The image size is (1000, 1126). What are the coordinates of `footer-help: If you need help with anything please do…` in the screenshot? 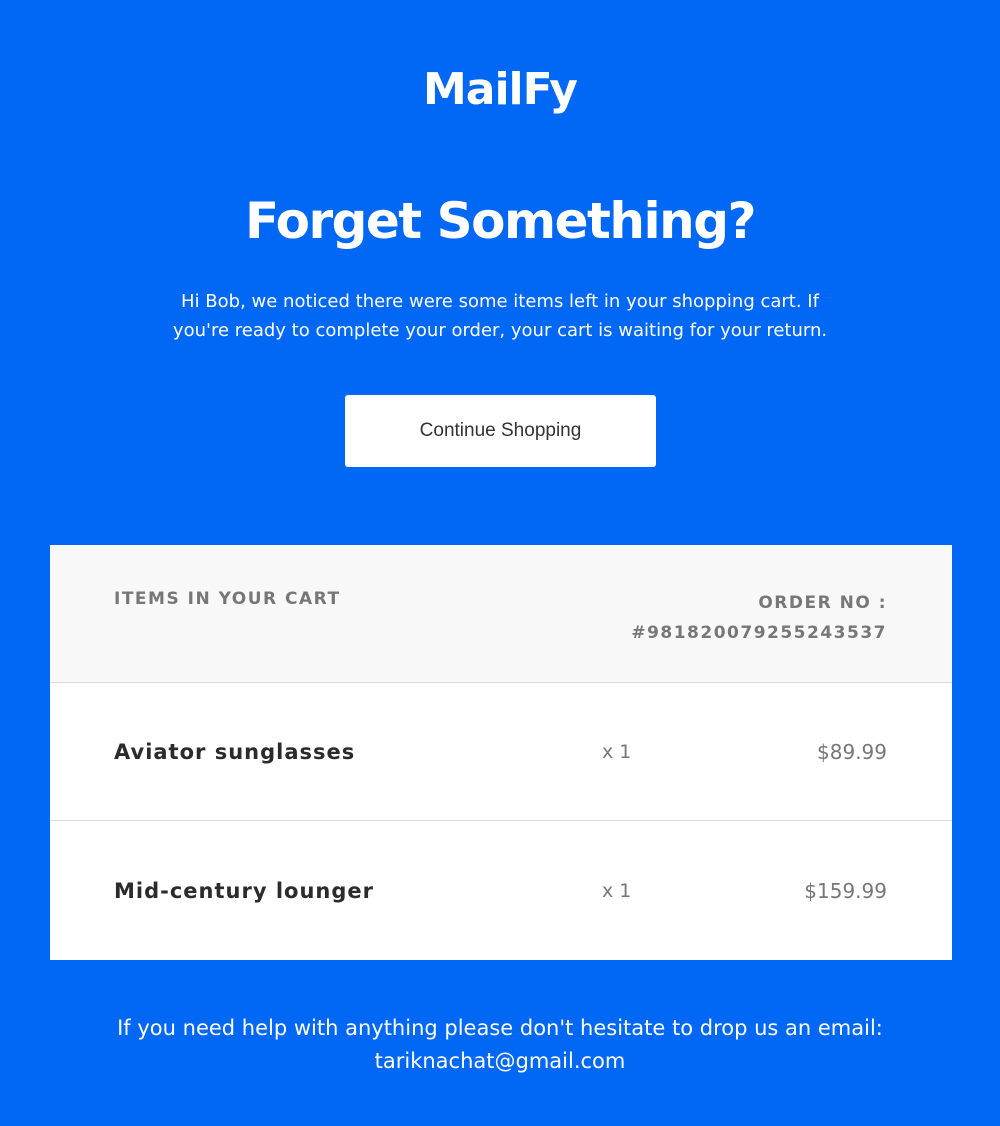 It's located at (500, 1045).